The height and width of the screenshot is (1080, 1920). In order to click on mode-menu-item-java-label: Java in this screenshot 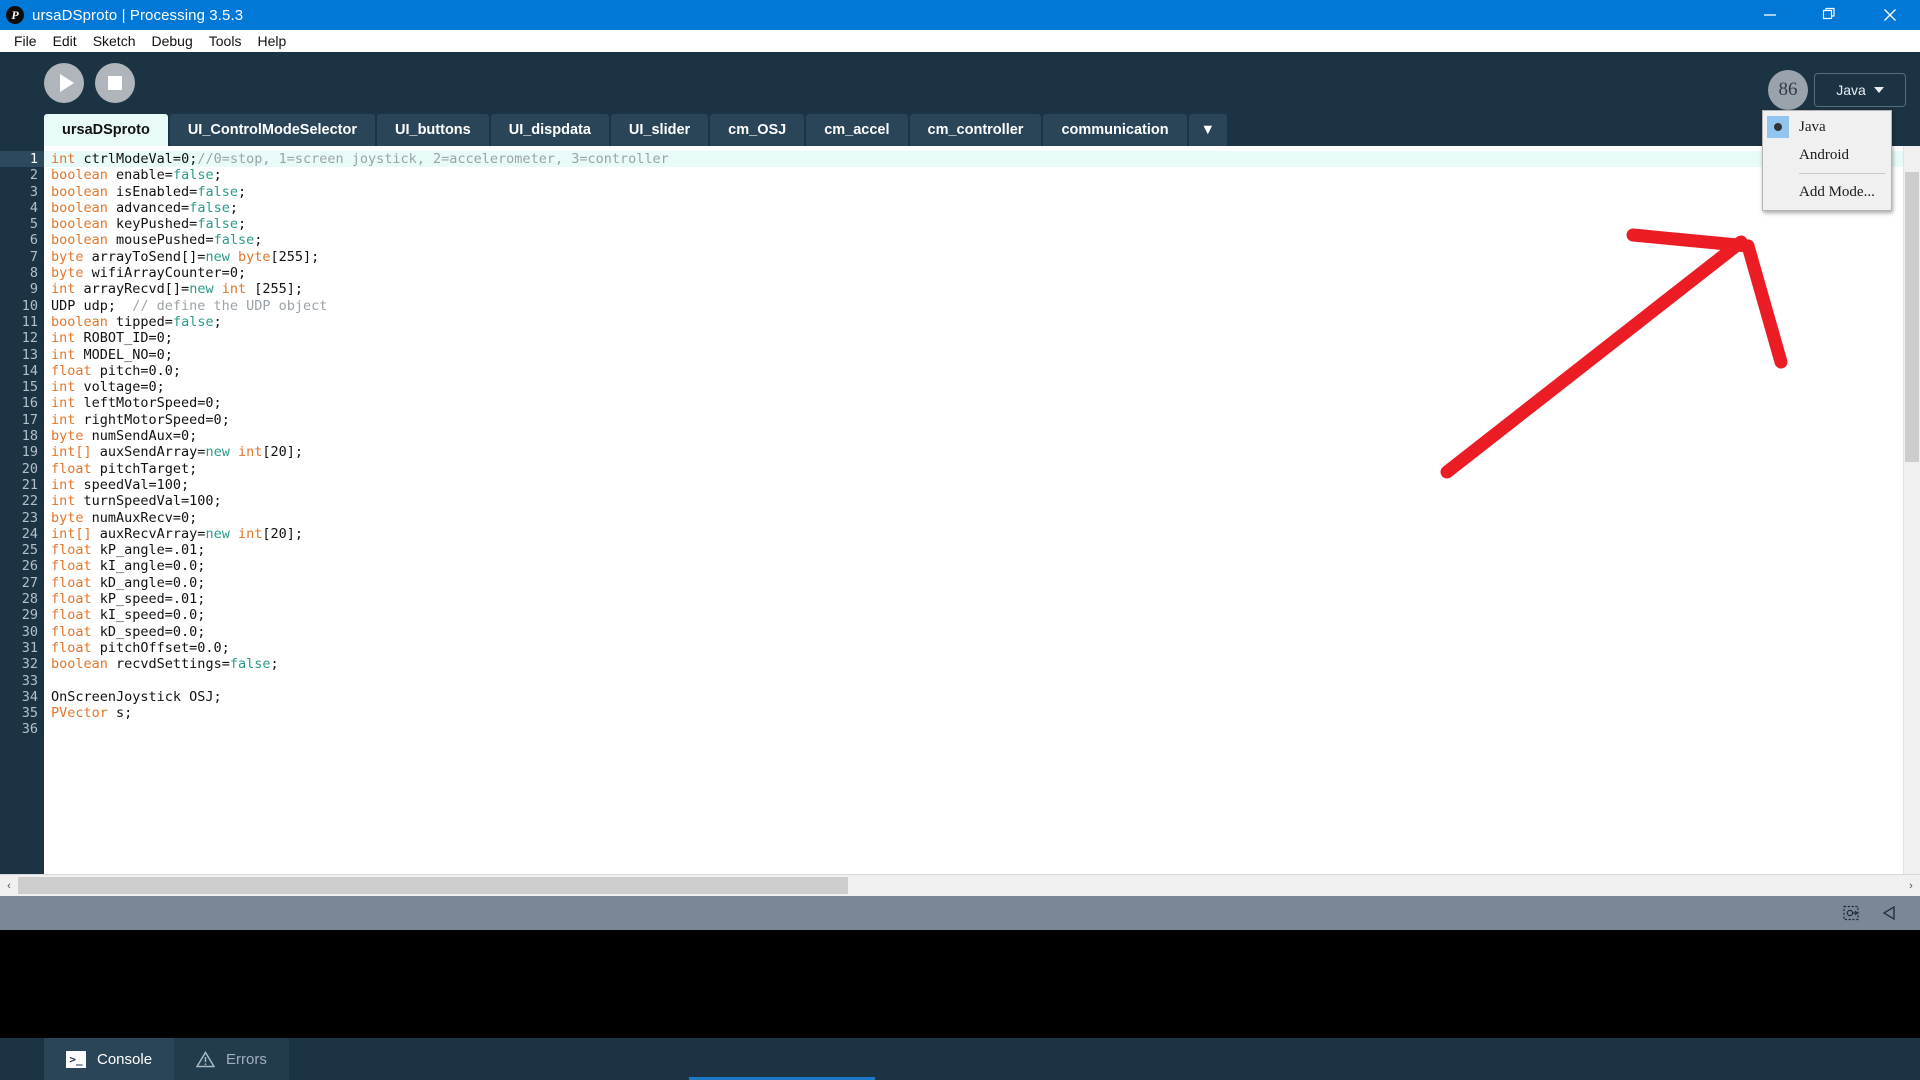, I will do `click(1812, 126)`.